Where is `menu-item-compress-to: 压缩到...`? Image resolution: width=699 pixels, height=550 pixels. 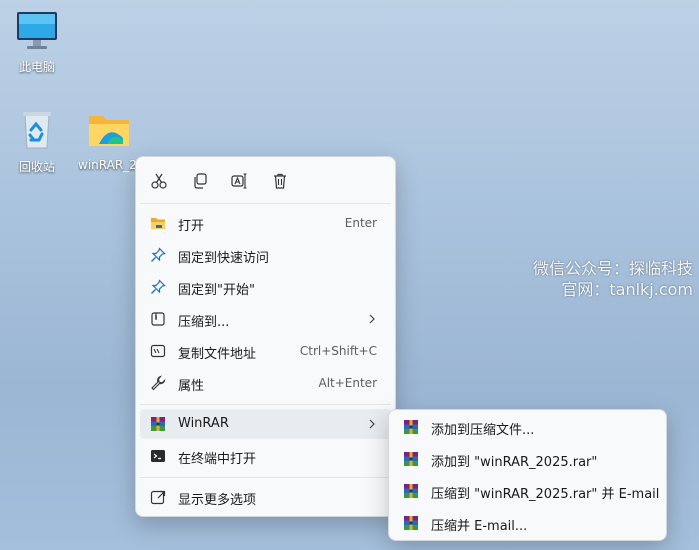
menu-item-compress-to: 压缩到... is located at coordinates (265, 319).